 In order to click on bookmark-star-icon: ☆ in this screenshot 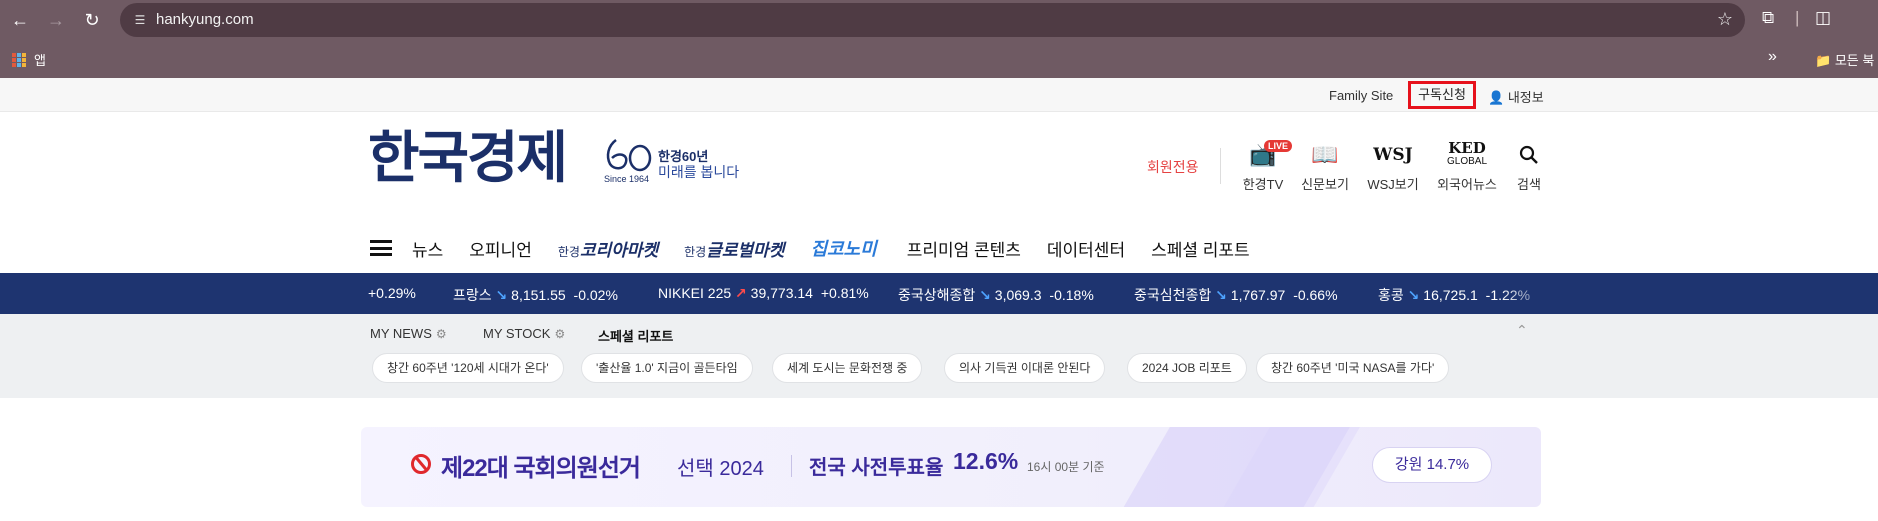, I will do `click(1725, 19)`.